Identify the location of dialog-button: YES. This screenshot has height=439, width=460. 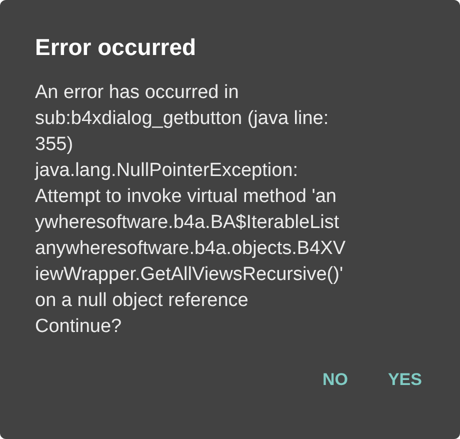
(405, 380).